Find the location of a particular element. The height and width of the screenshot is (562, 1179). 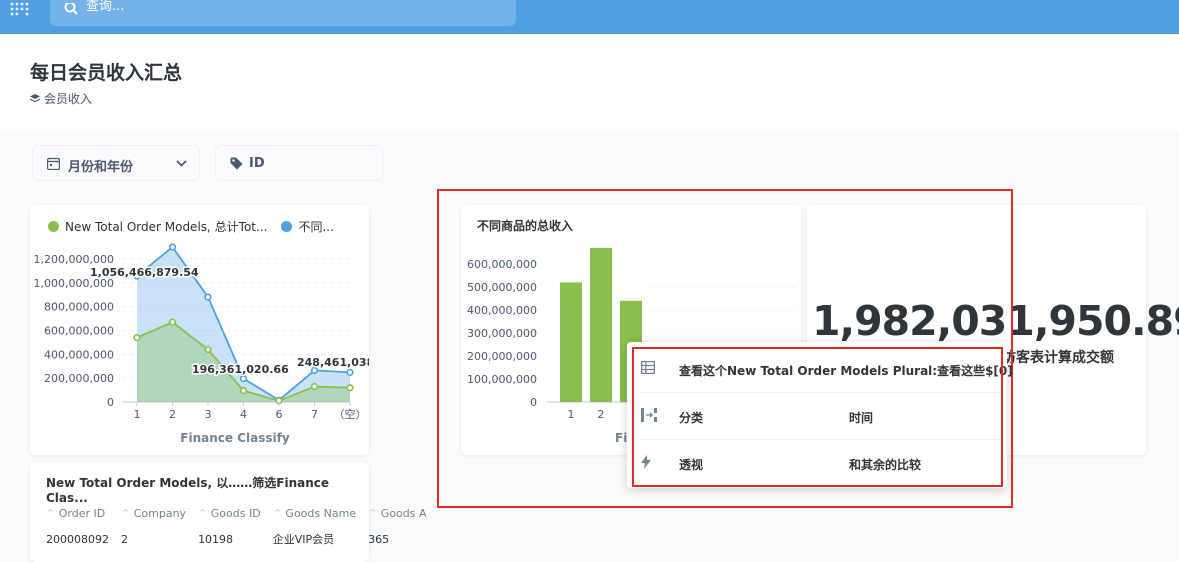

subtitle-label: 会员收入 is located at coordinates (68, 99).